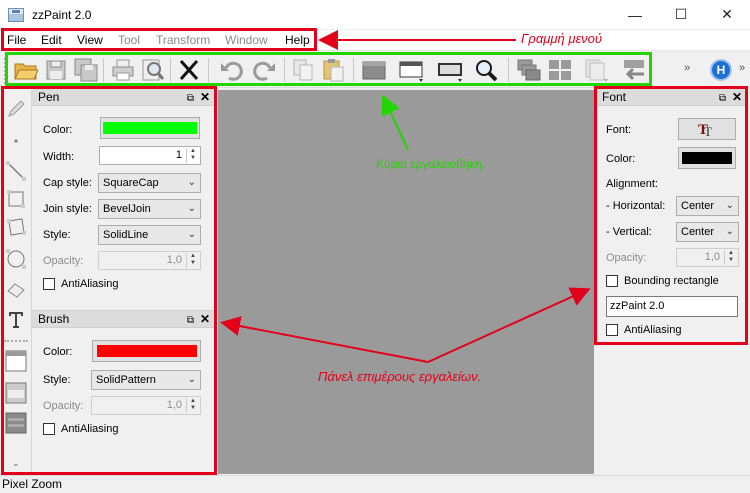  I want to click on toolbar-annotation: Κύρια εργαλειοθήκη., so click(431, 164).